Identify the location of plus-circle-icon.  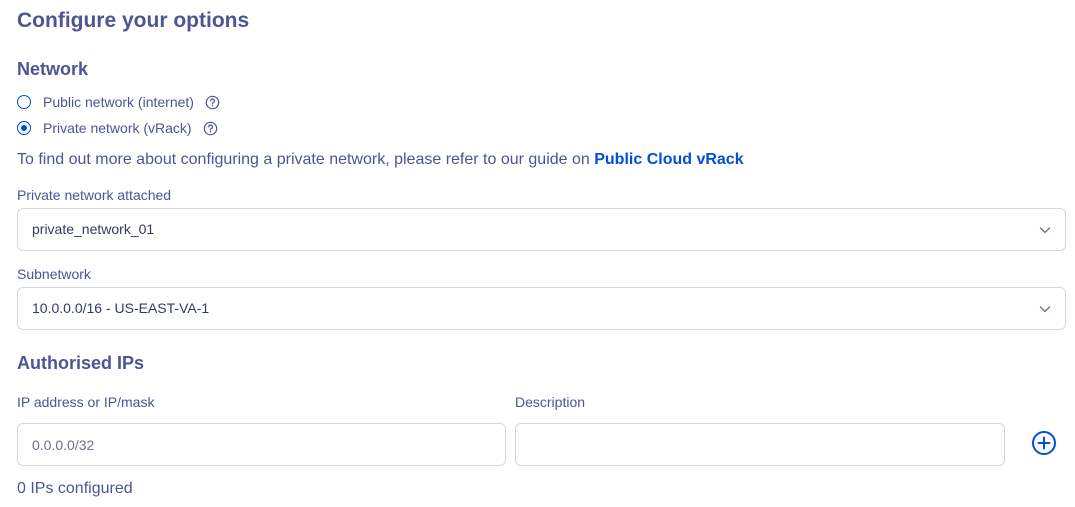
(1044, 443).